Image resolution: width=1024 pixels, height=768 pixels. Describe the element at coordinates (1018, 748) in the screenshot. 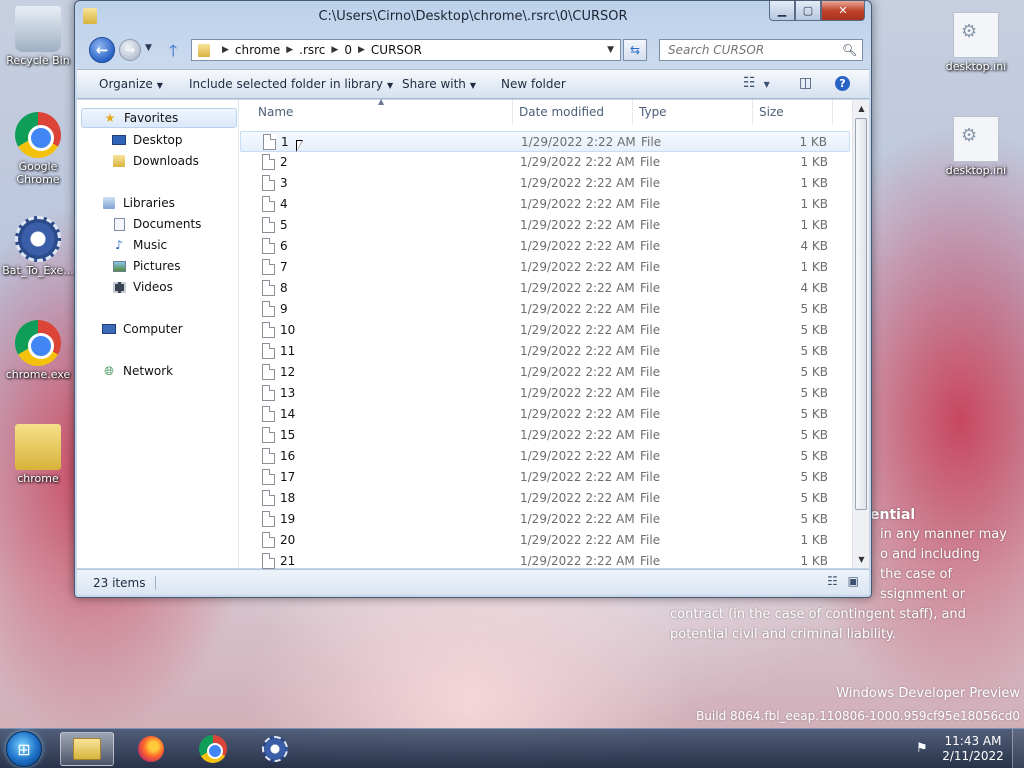

I see `show-desktop-button` at that location.